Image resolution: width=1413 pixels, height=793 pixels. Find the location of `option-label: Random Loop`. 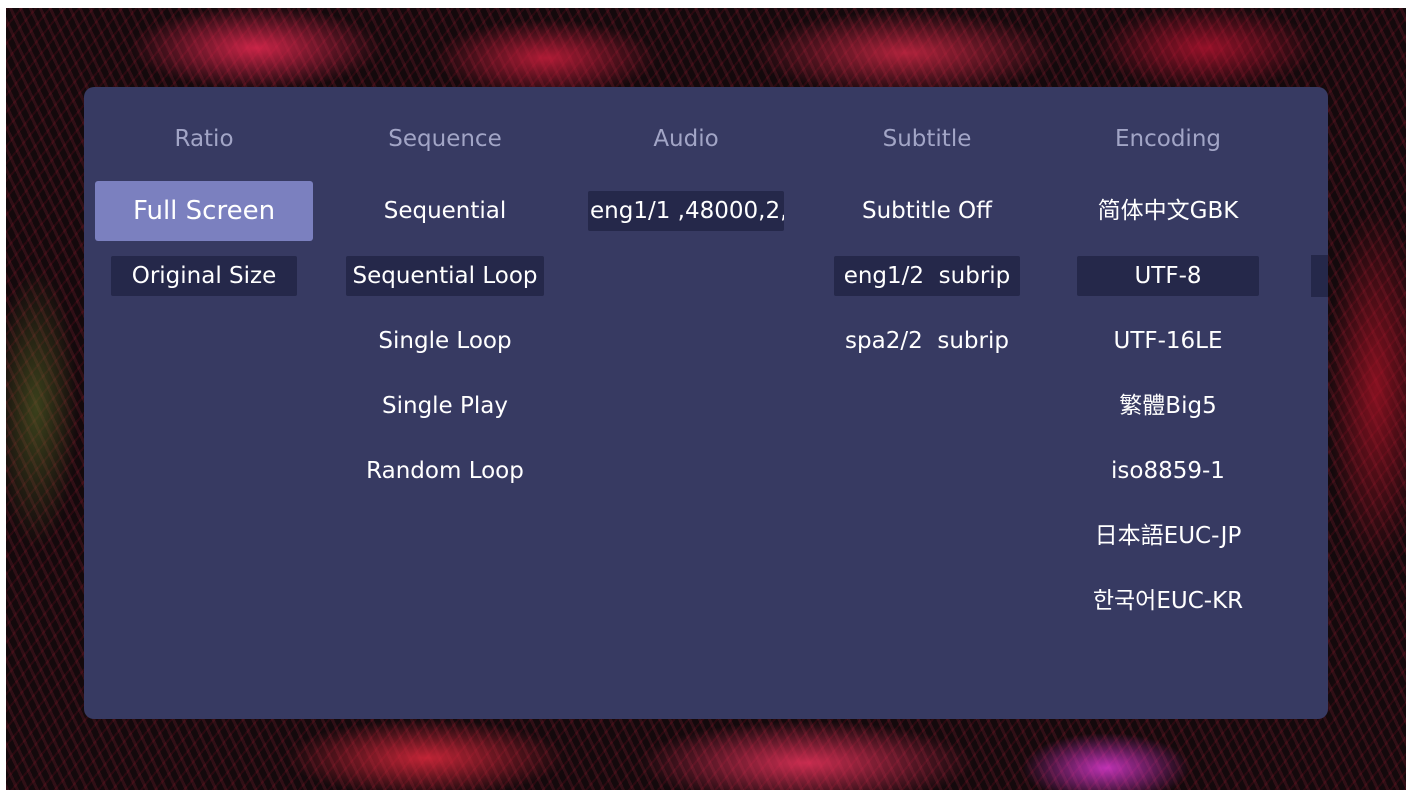

option-label: Random Loop is located at coordinates (445, 470).